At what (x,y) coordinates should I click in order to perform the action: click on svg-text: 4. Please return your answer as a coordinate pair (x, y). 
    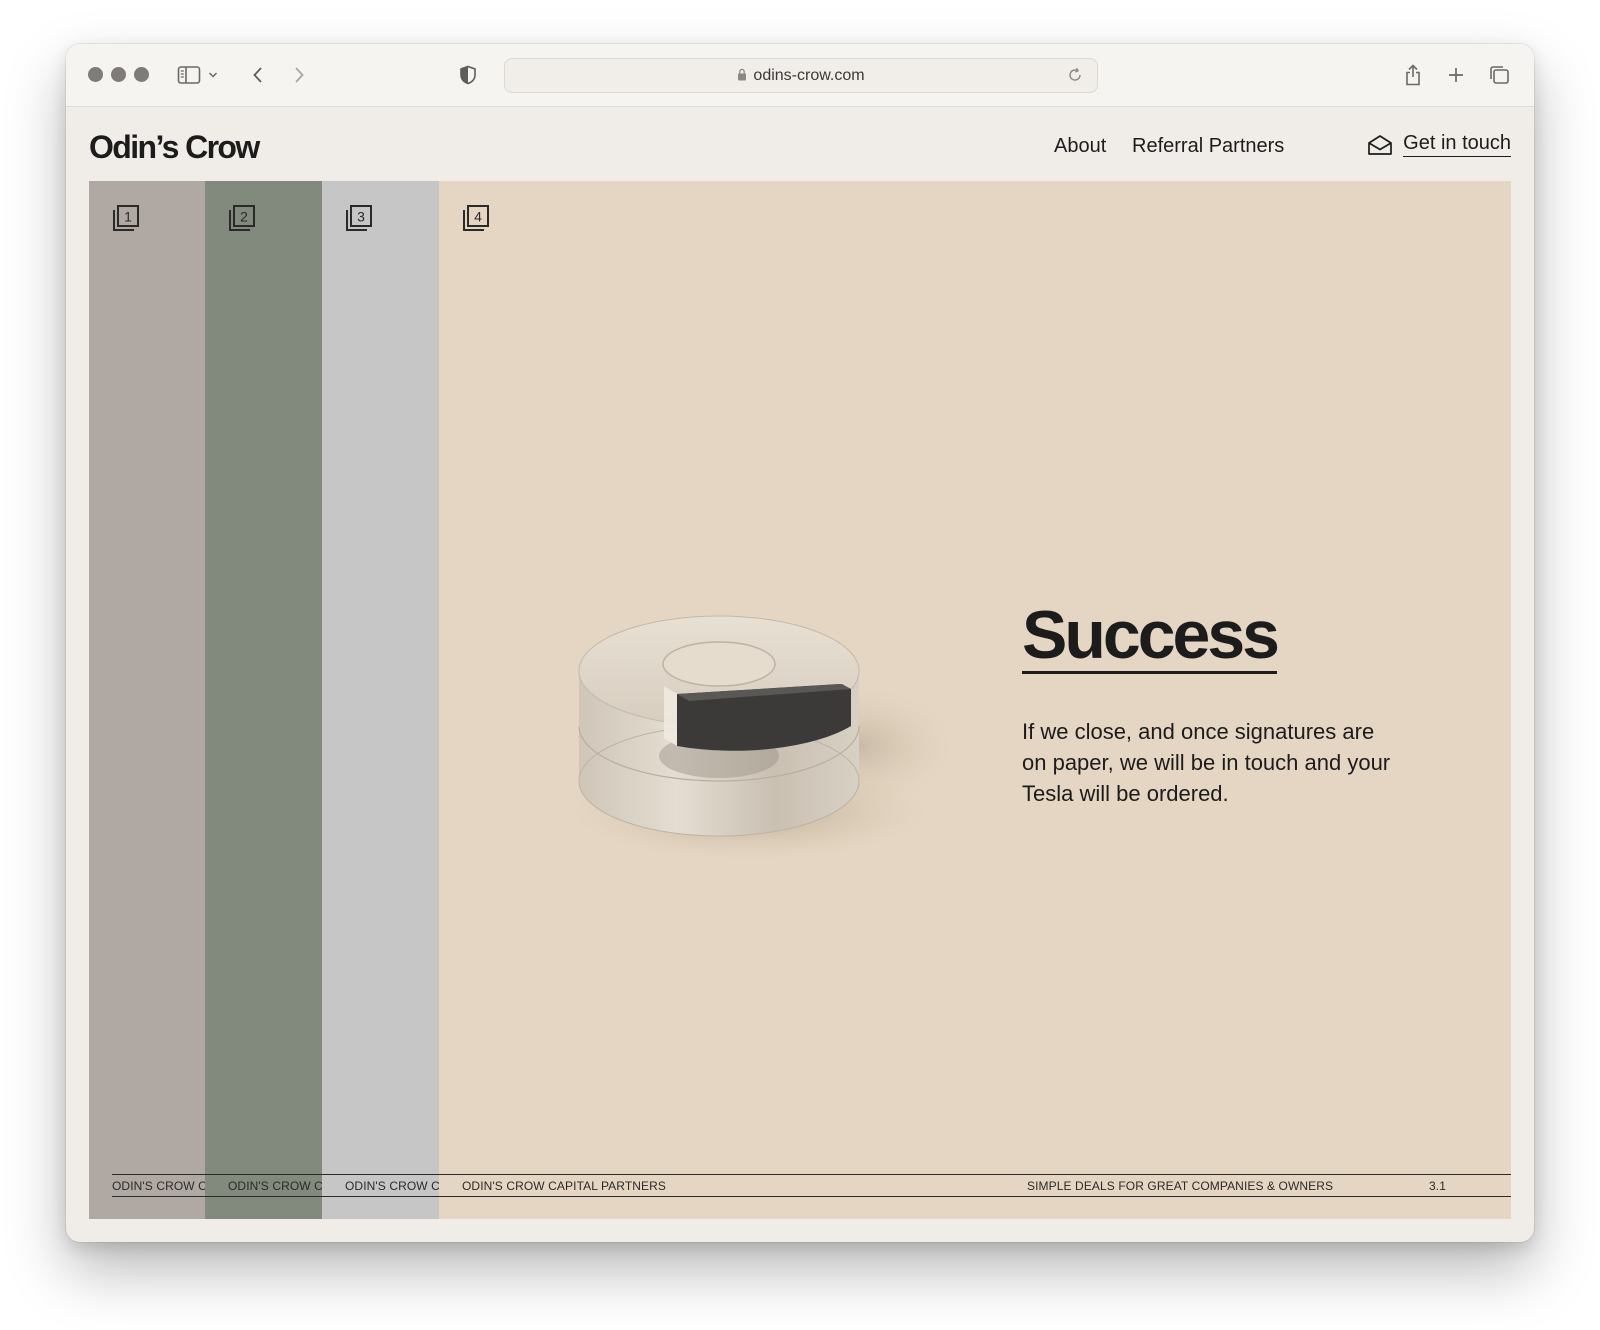
    Looking at the image, I should click on (478, 217).